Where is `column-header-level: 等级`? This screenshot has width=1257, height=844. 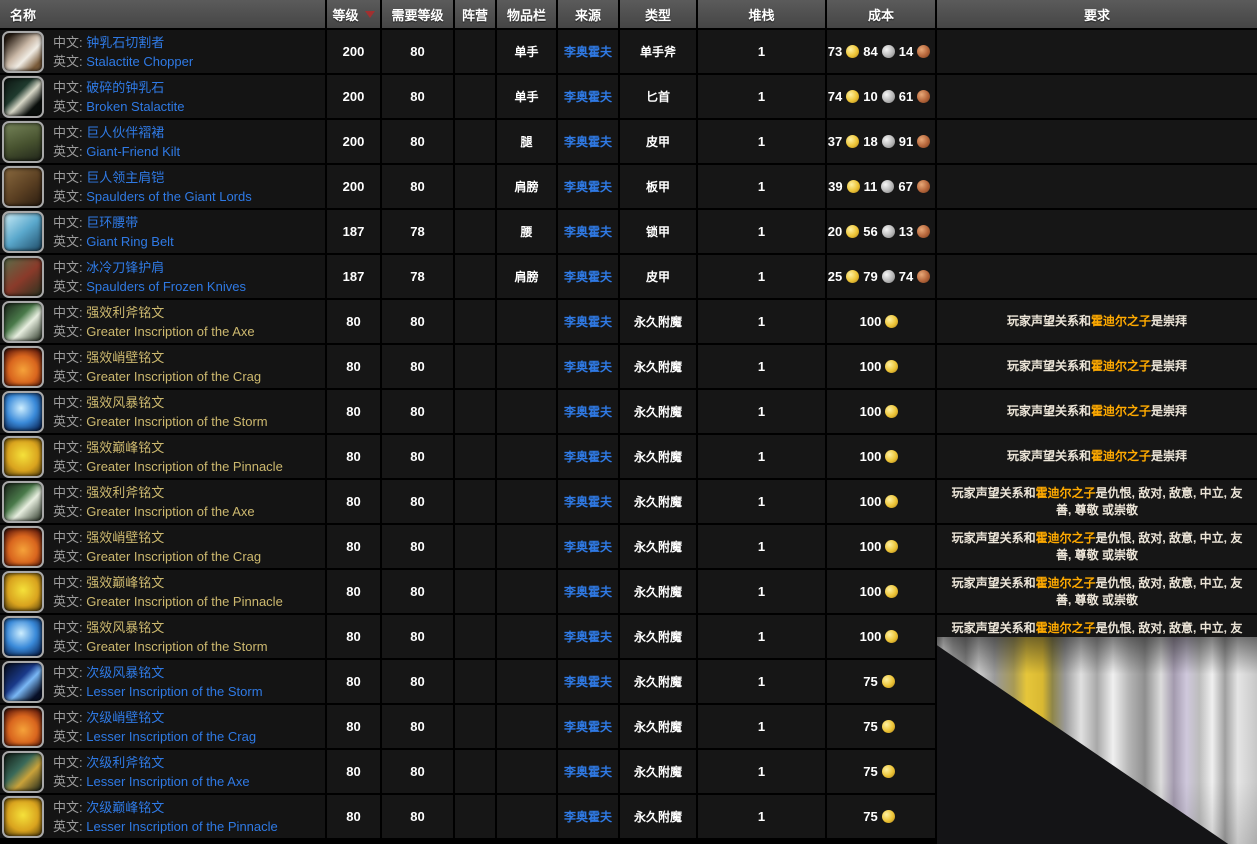 column-header-level: 等级 is located at coordinates (353, 14).